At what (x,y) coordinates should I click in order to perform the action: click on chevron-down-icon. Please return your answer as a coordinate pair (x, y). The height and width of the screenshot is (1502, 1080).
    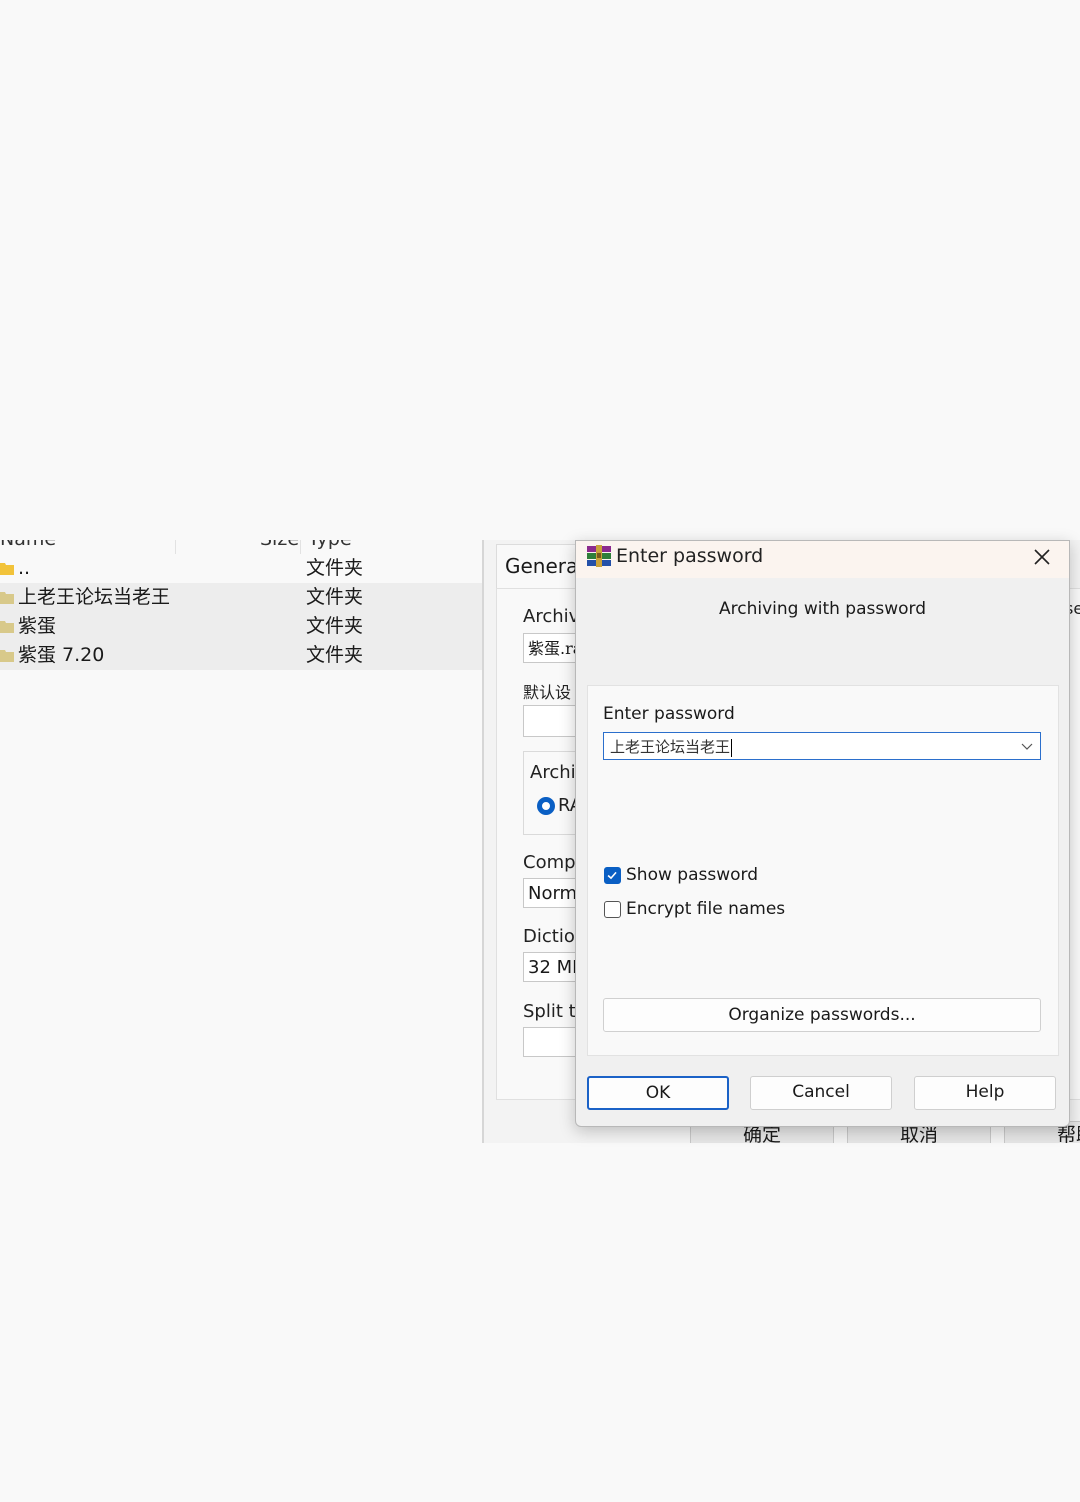
    Looking at the image, I should click on (1027, 746).